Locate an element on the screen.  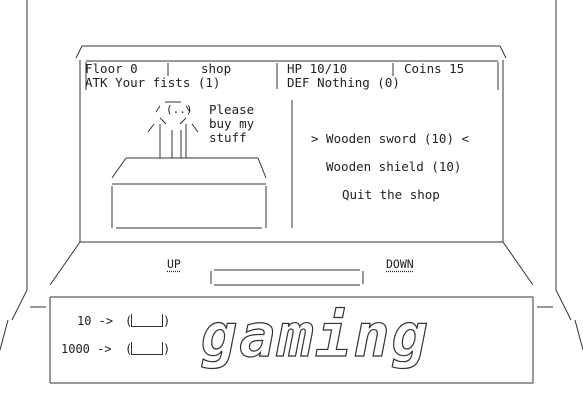
hp-indicator: HP 10/10 is located at coordinates (317, 68).